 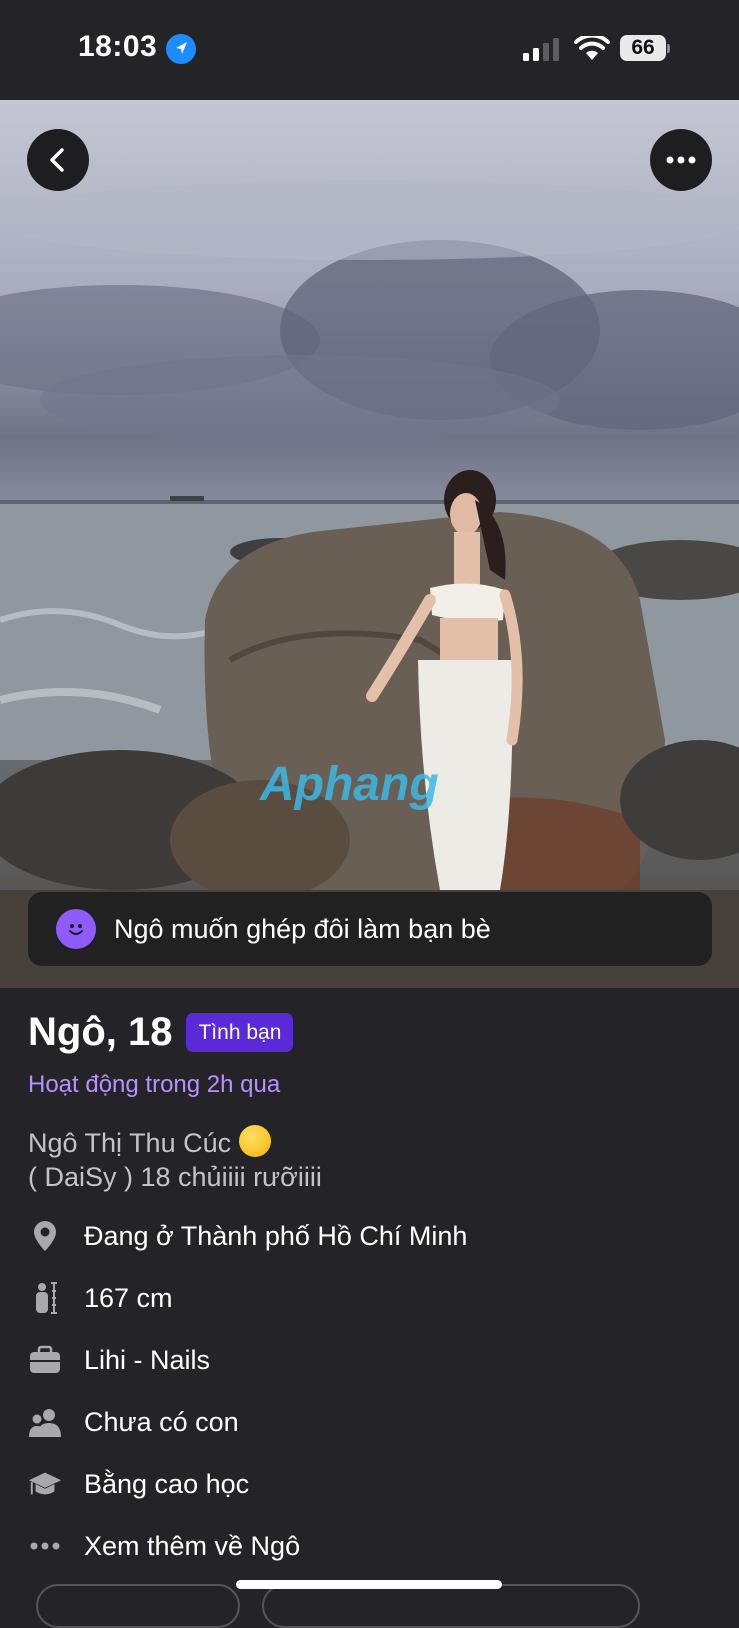 I want to click on activity-status: Hoạt động trong 2h qua, so click(x=154, y=1084).